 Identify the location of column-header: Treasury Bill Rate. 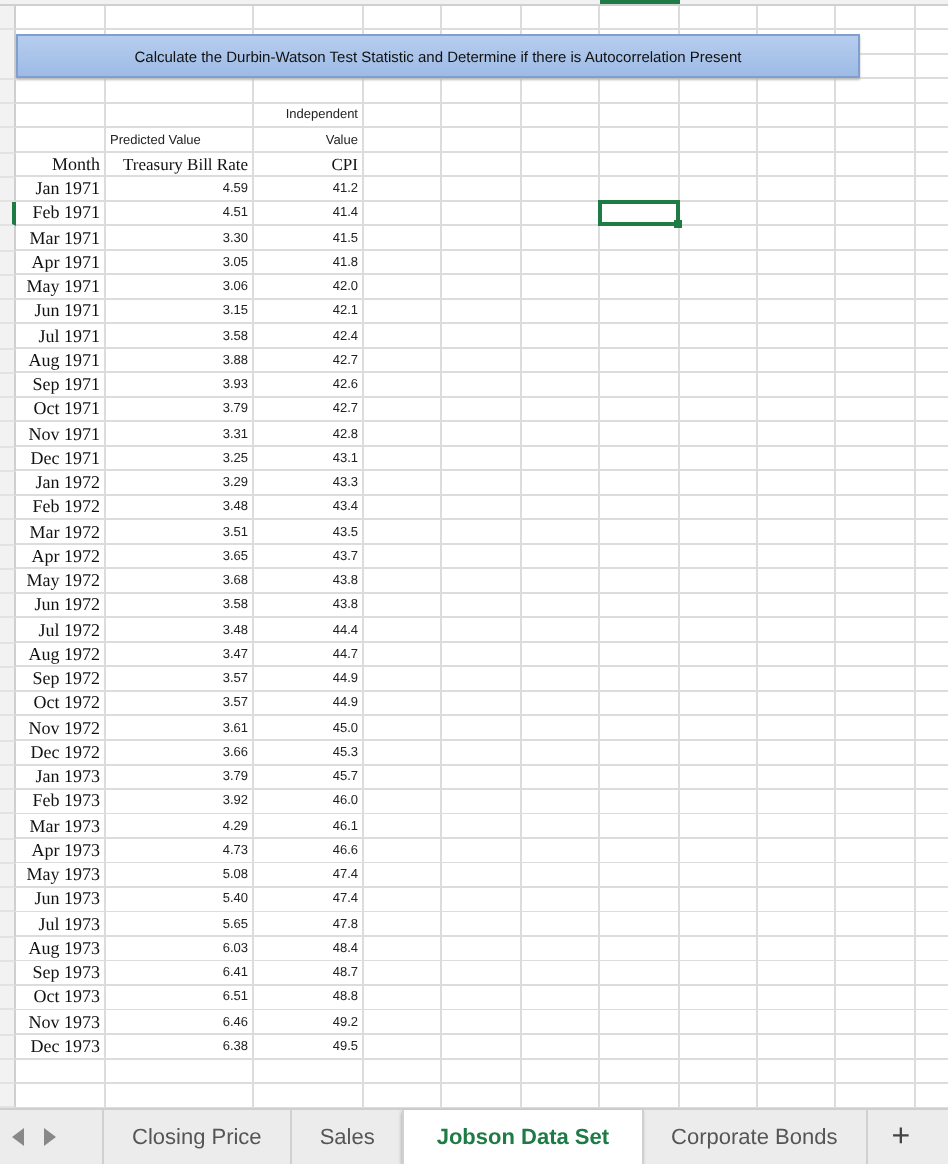
(185, 165).